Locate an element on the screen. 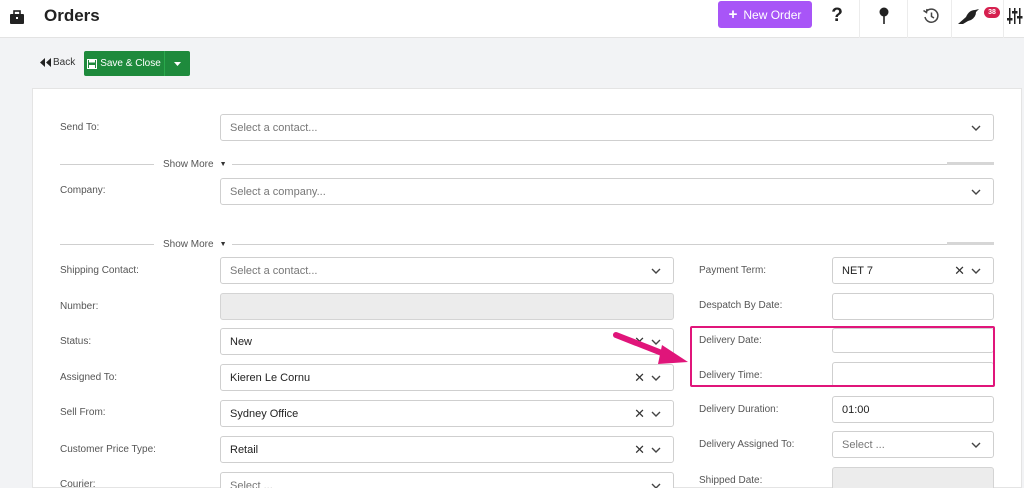 The width and height of the screenshot is (1024, 488). number-label: Number: is located at coordinates (79, 306).